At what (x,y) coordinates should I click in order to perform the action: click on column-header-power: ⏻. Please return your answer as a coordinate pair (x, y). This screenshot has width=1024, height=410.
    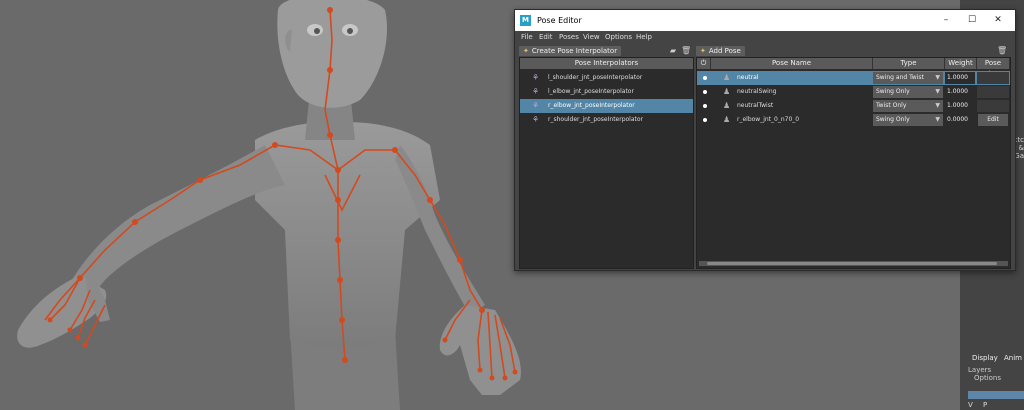
    Looking at the image, I should click on (704, 63).